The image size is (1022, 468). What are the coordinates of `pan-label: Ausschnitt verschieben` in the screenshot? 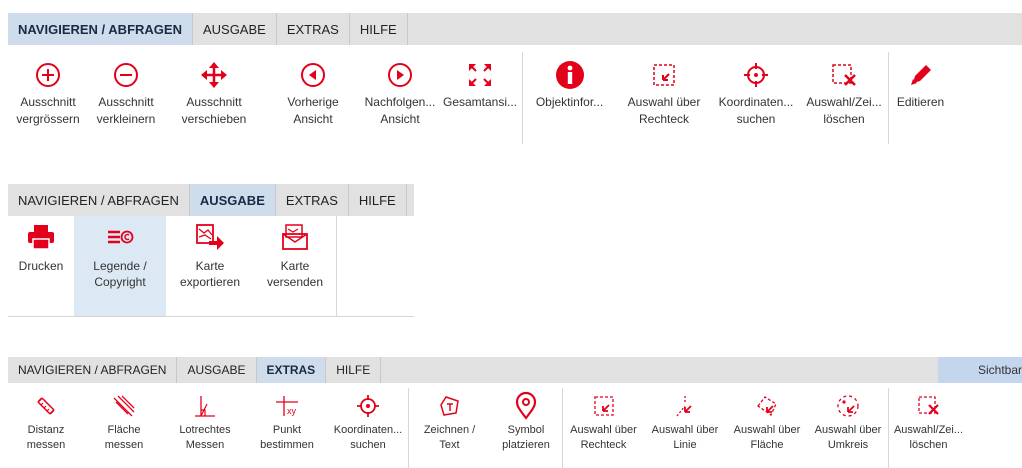 It's located at (214, 110).